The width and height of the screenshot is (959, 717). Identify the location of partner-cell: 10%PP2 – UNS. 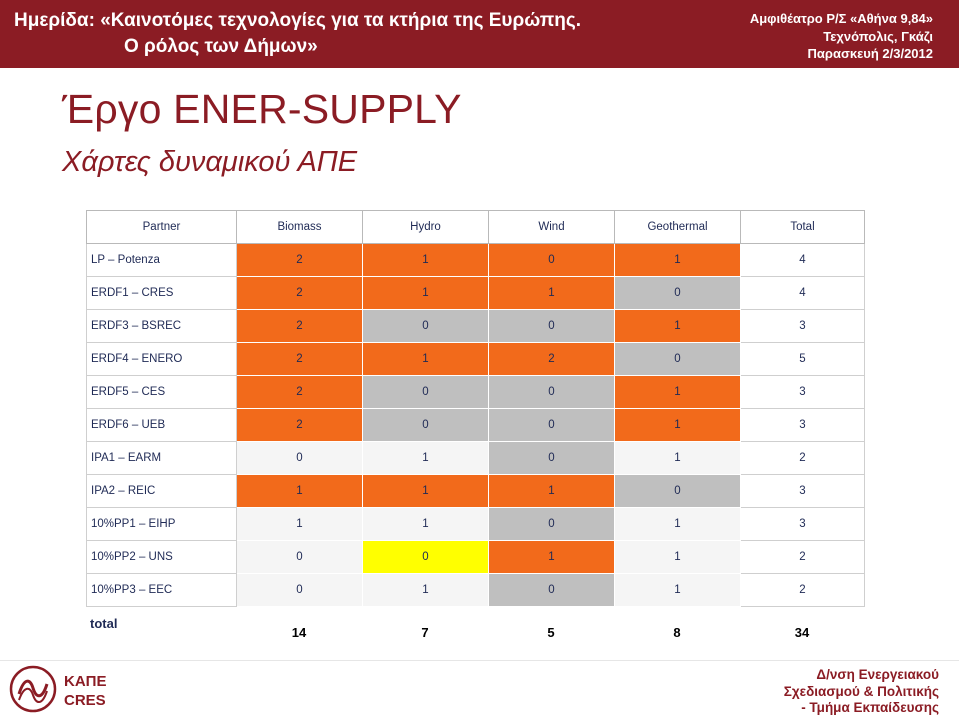
(161, 557).